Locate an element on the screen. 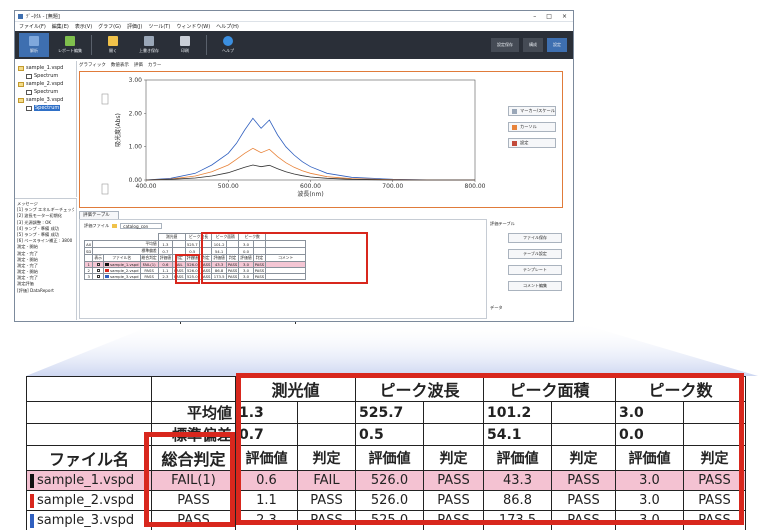 The height and width of the screenshot is (530, 760). group-header-peak-count: ピーク数 is located at coordinates (680, 389).